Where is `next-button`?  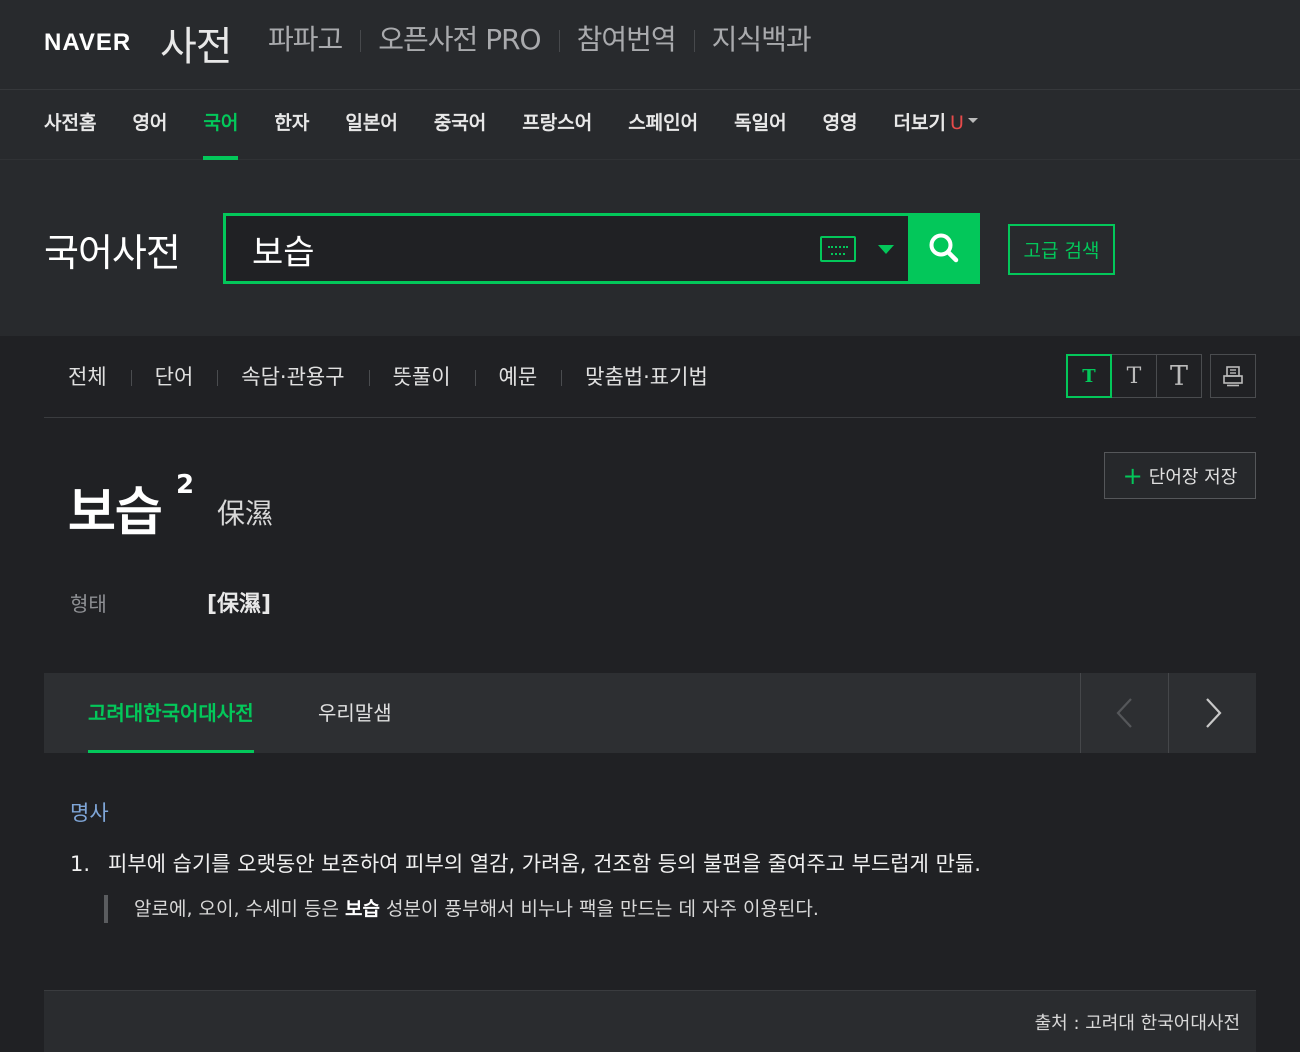 next-button is located at coordinates (1212, 713).